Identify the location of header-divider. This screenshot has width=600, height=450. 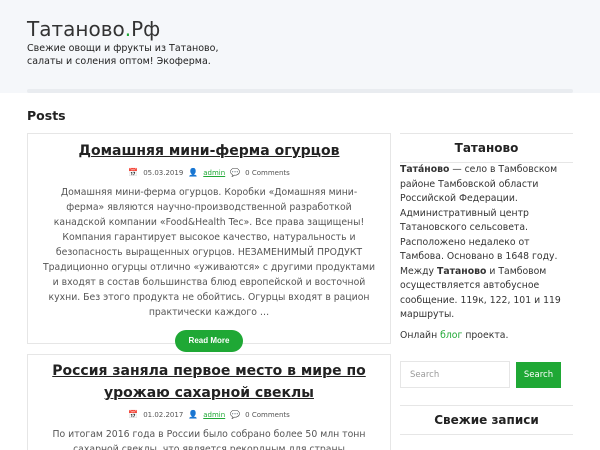
(300, 91).